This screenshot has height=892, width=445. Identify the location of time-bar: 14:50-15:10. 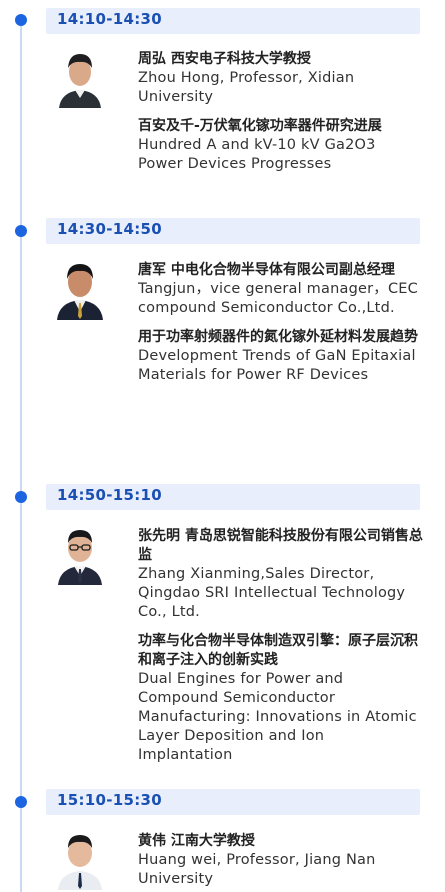
(233, 497).